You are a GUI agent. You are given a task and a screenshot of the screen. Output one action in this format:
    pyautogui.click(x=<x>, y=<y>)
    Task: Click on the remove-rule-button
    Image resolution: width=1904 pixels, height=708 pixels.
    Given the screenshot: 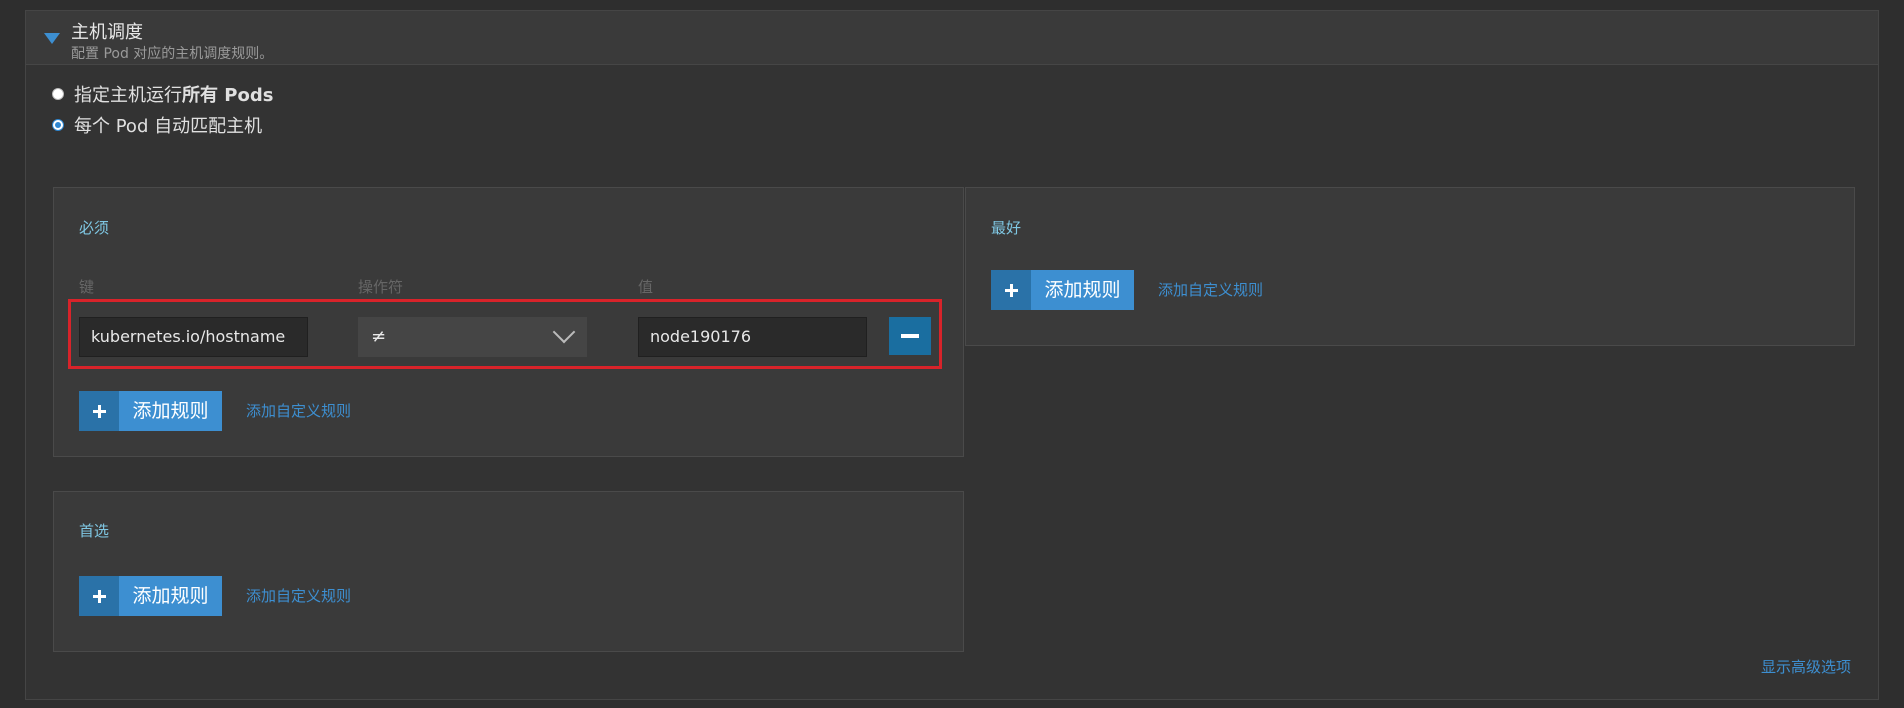 What is the action you would take?
    pyautogui.click(x=910, y=336)
    